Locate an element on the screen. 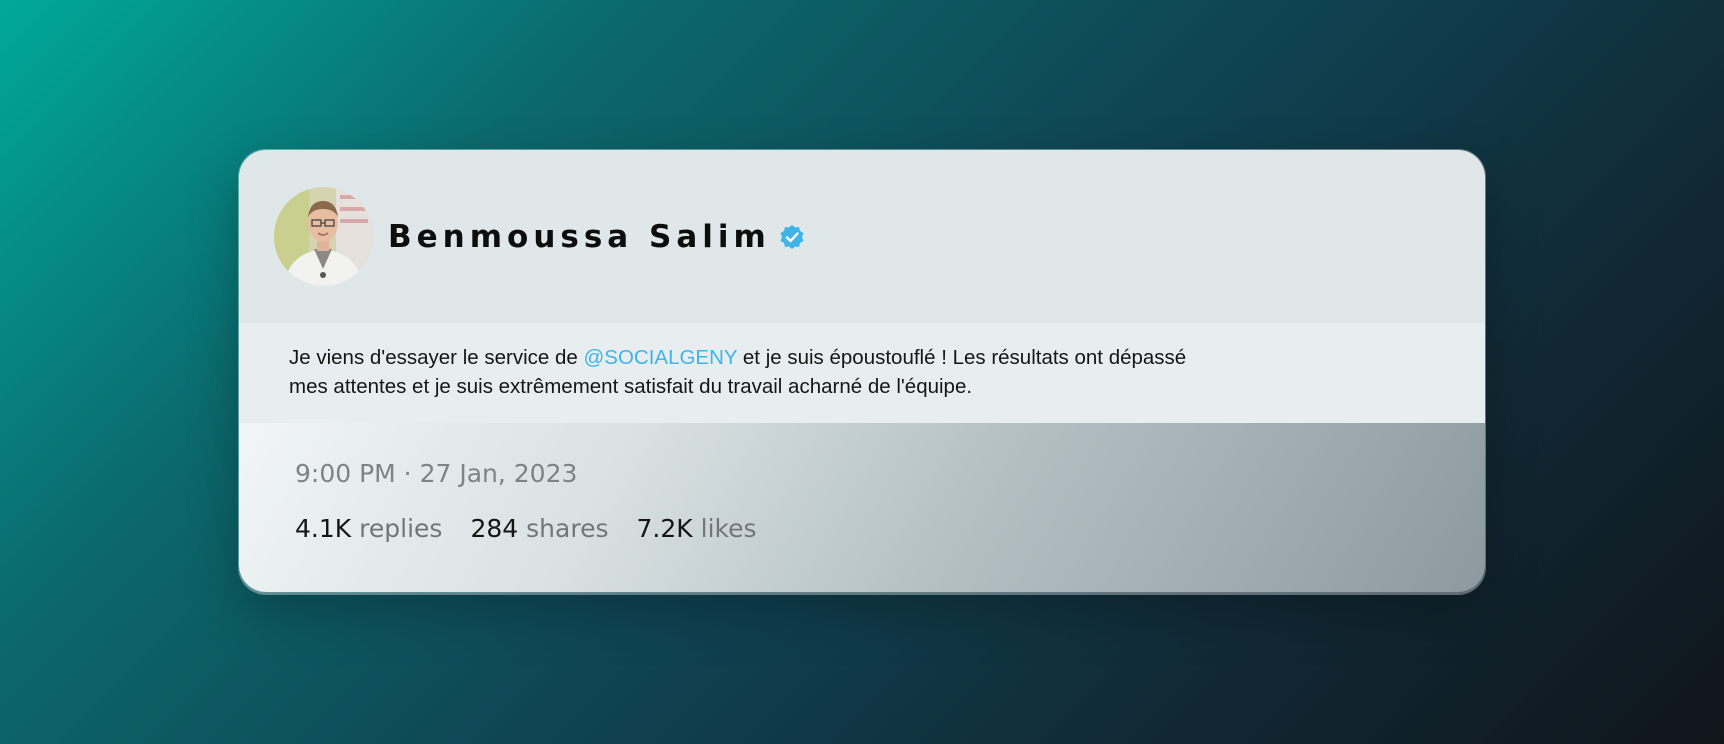  likes-count: 7.2K is located at coordinates (664, 528).